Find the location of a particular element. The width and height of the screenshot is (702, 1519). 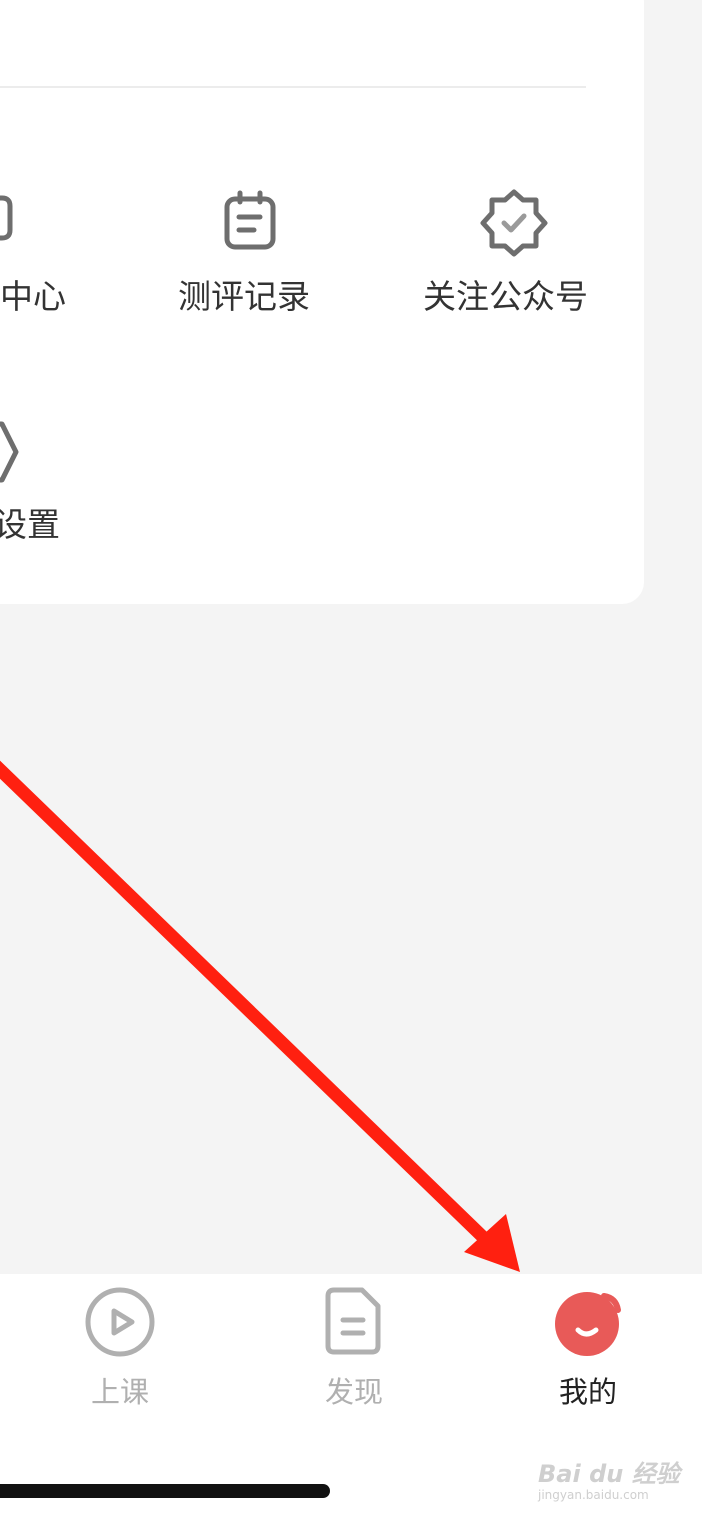

profile-smile-icon is located at coordinates (588, 1324).